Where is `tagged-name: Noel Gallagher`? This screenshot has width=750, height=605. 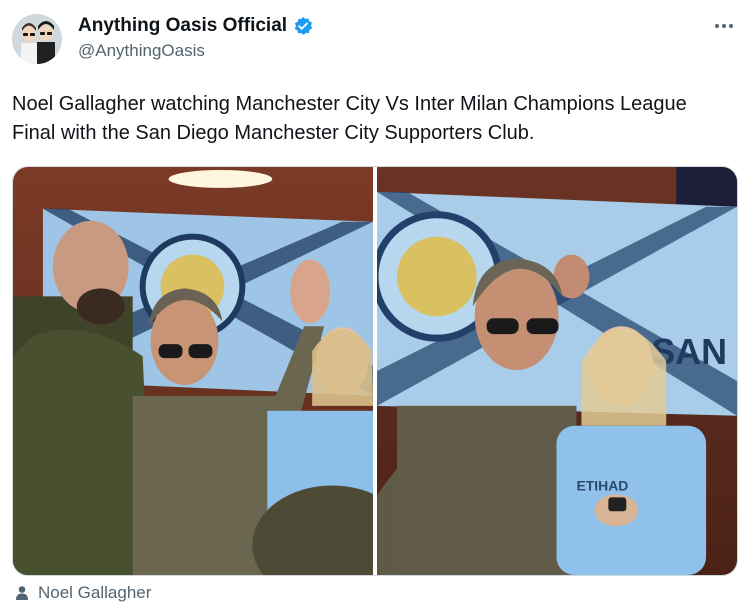 tagged-name: Noel Gallagher is located at coordinates (94, 593).